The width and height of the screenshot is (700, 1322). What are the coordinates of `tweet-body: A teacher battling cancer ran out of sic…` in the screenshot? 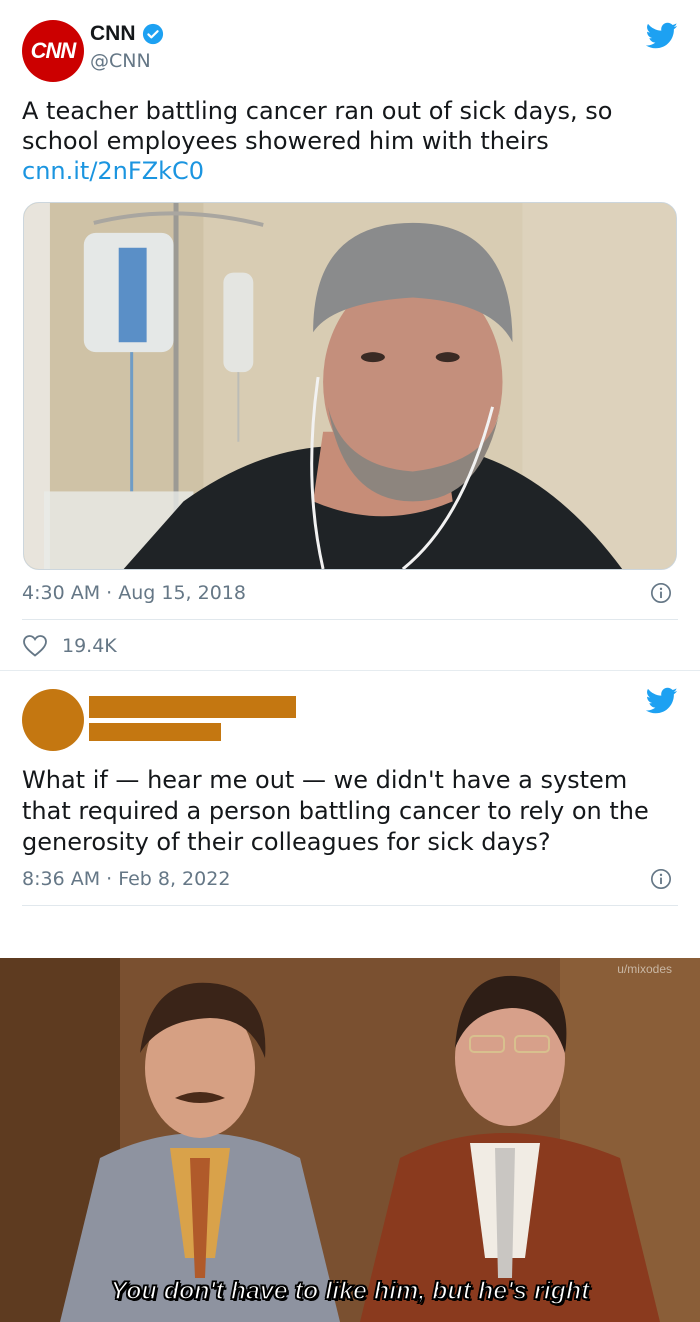 It's located at (317, 126).